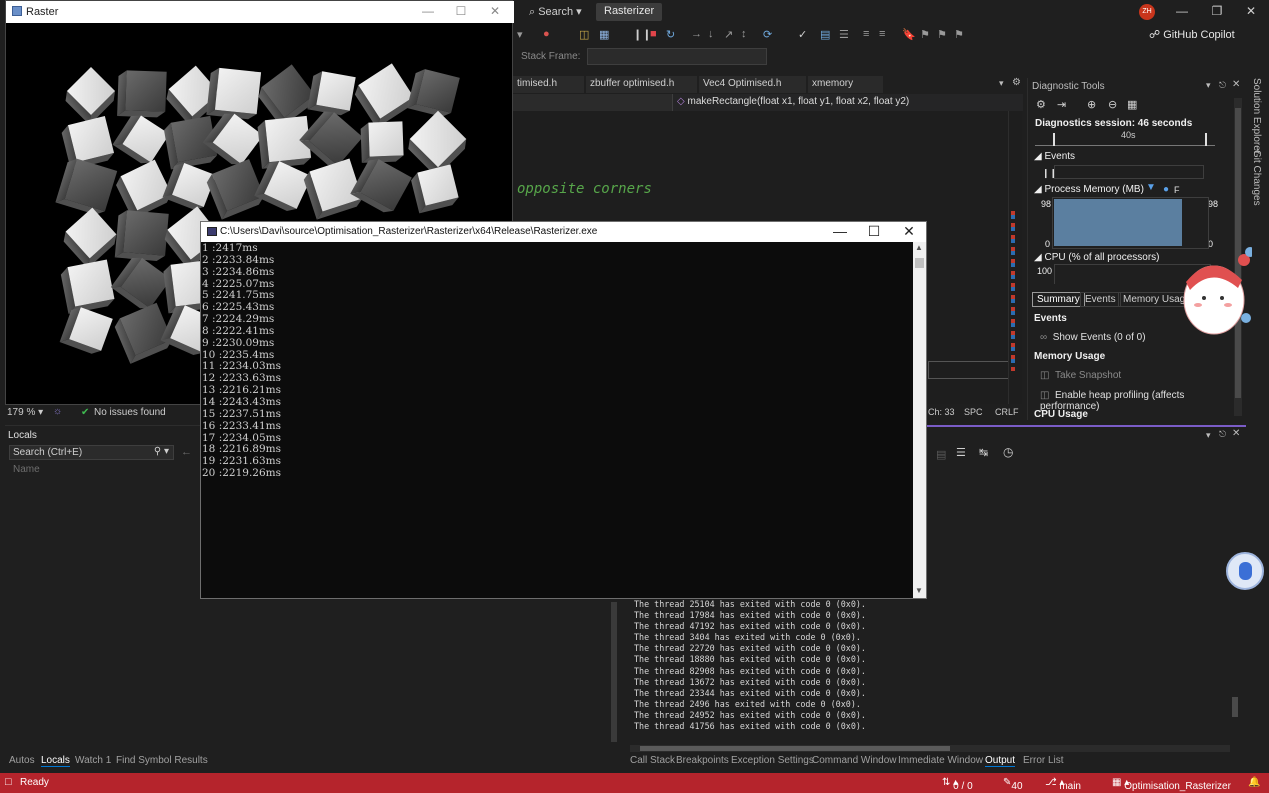 Image resolution: width=1269 pixels, height=793 pixels. I want to click on tab-locals: Locals, so click(55, 761).